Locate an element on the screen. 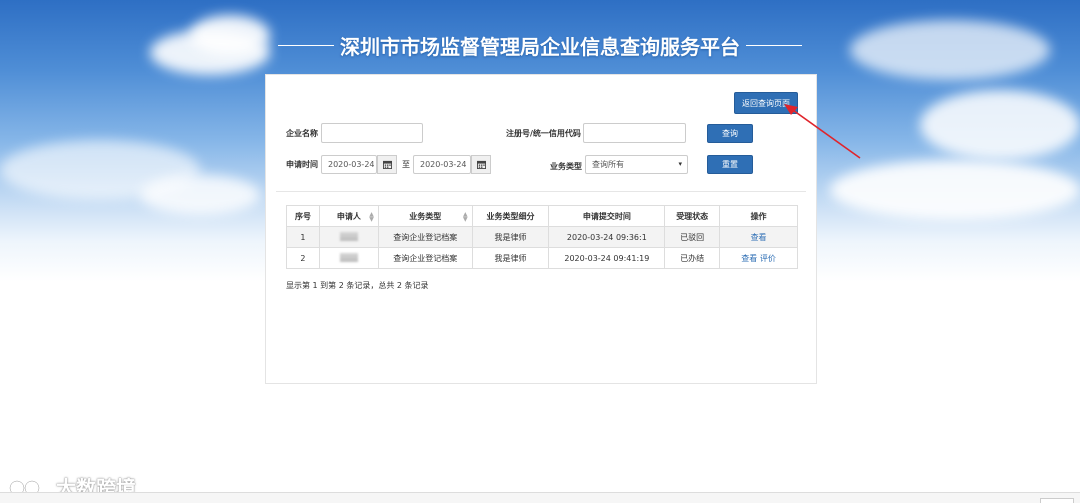 The width and height of the screenshot is (1080, 503). page-title: 深圳市市场监督管理局企业信息查询服务平台 is located at coordinates (540, 46).